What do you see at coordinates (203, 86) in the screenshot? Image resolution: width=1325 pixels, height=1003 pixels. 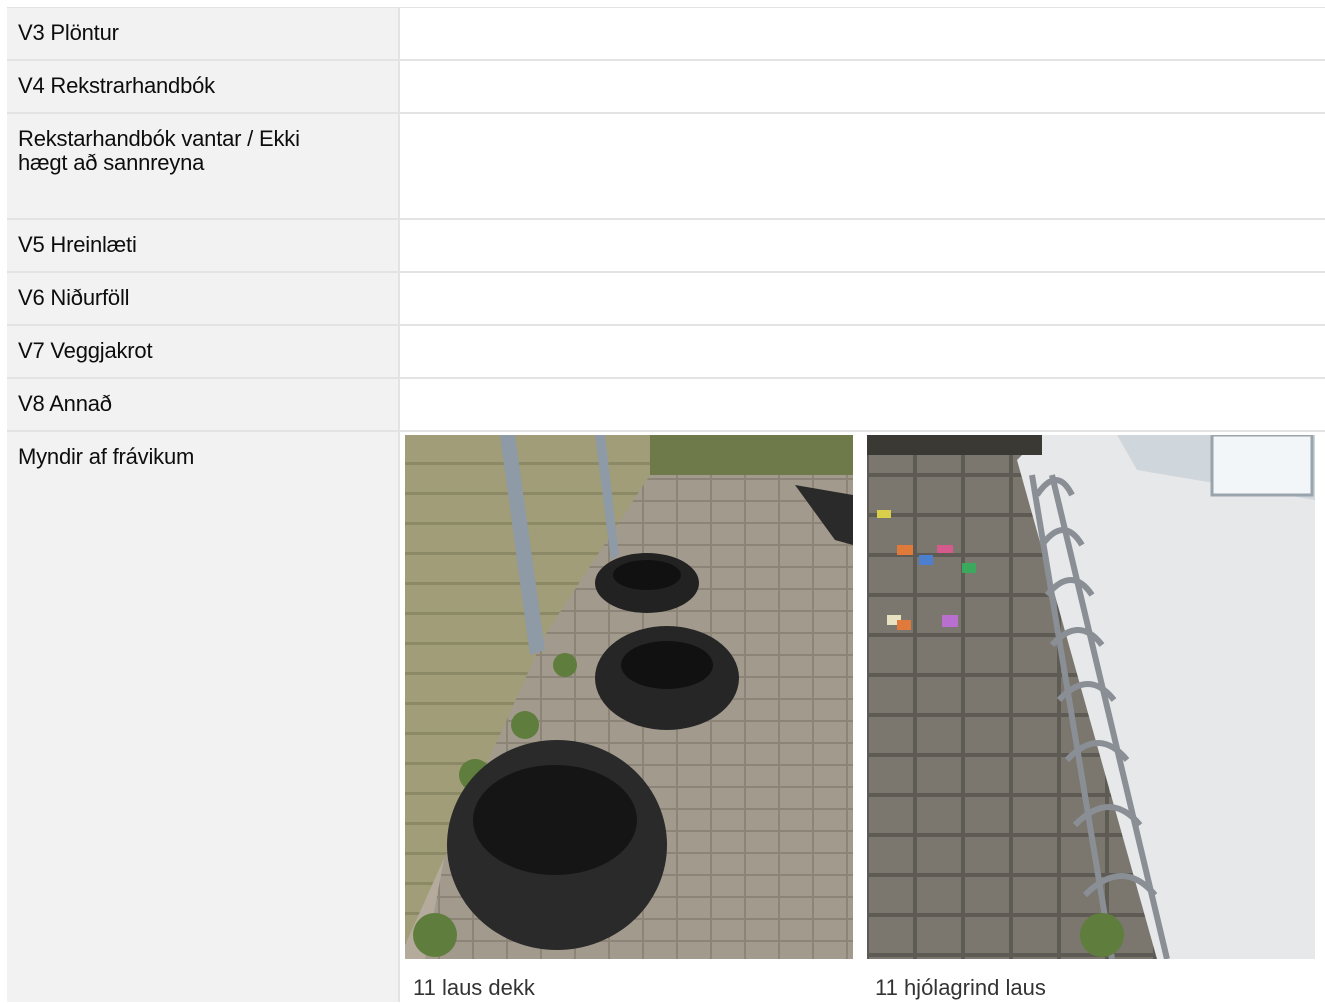 I see `row-label: V4 Rekstrarhandbók` at bounding box center [203, 86].